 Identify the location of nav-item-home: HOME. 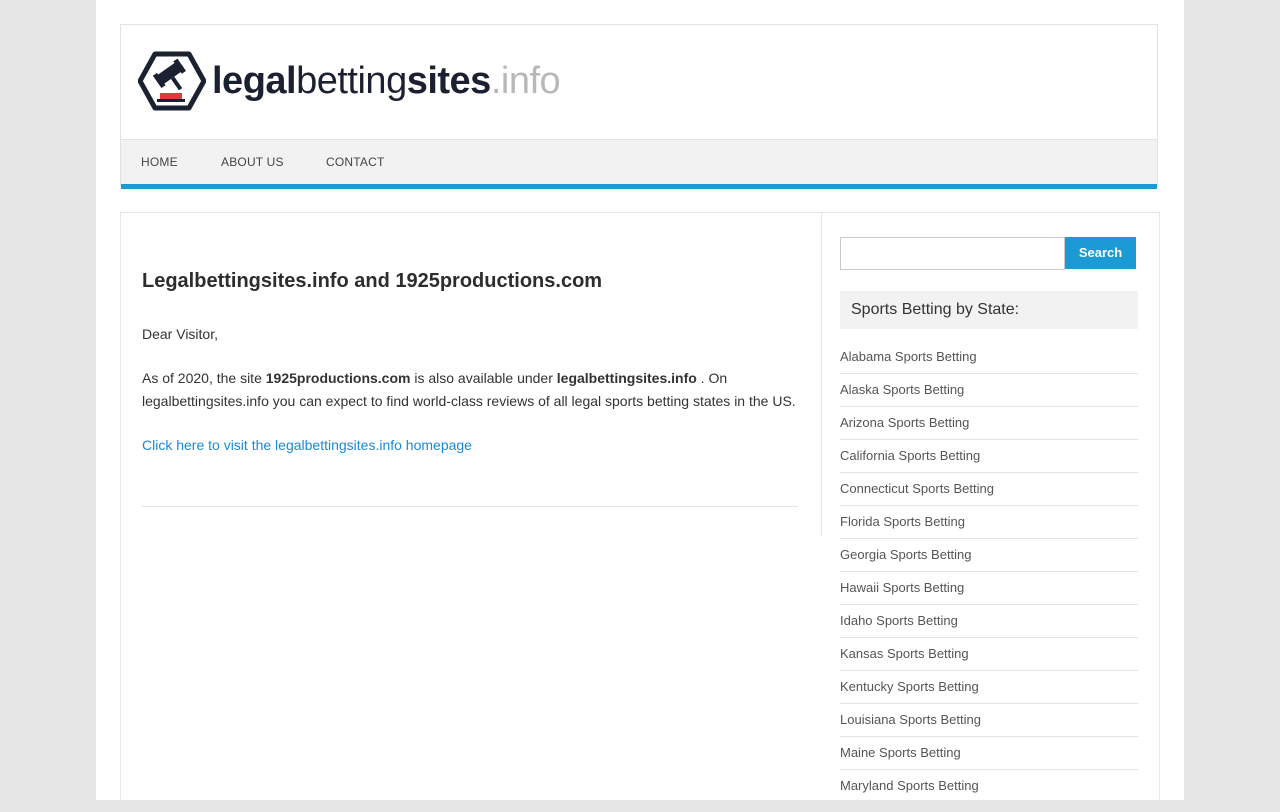
(159, 162).